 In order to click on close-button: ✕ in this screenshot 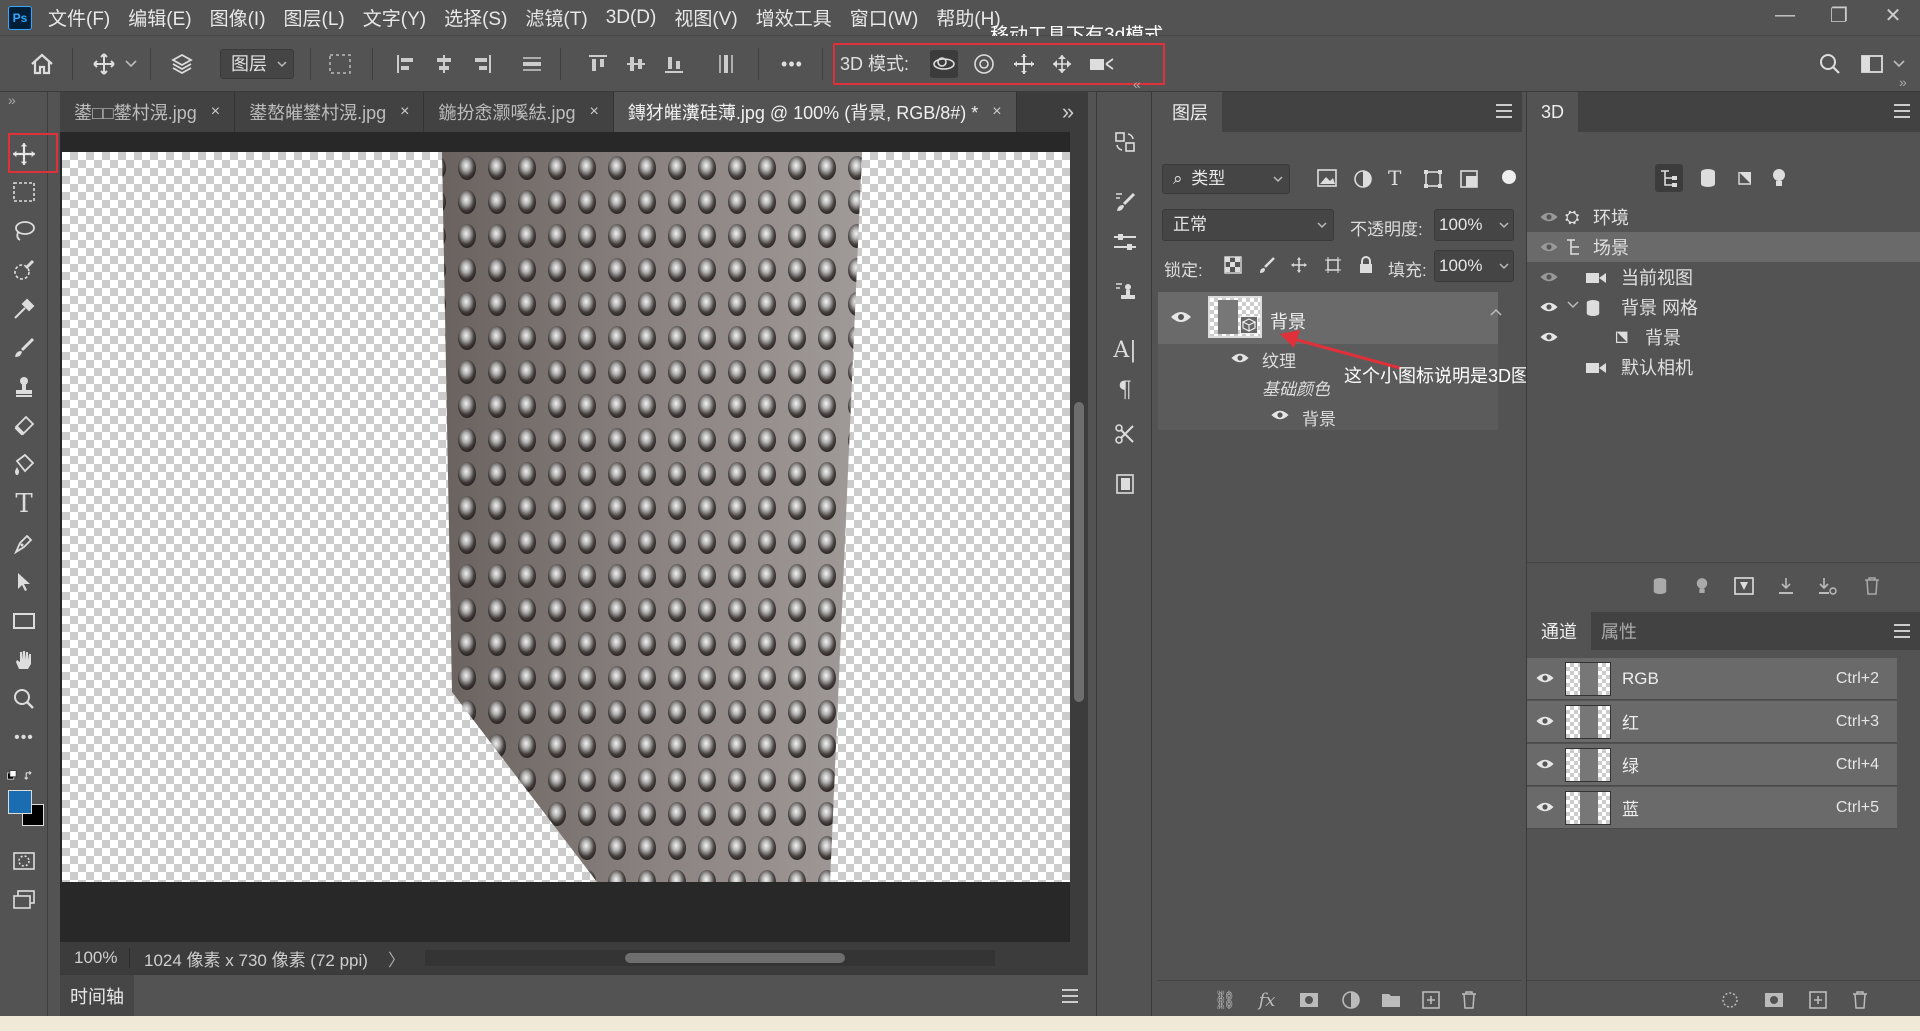, I will do `click(1893, 15)`.